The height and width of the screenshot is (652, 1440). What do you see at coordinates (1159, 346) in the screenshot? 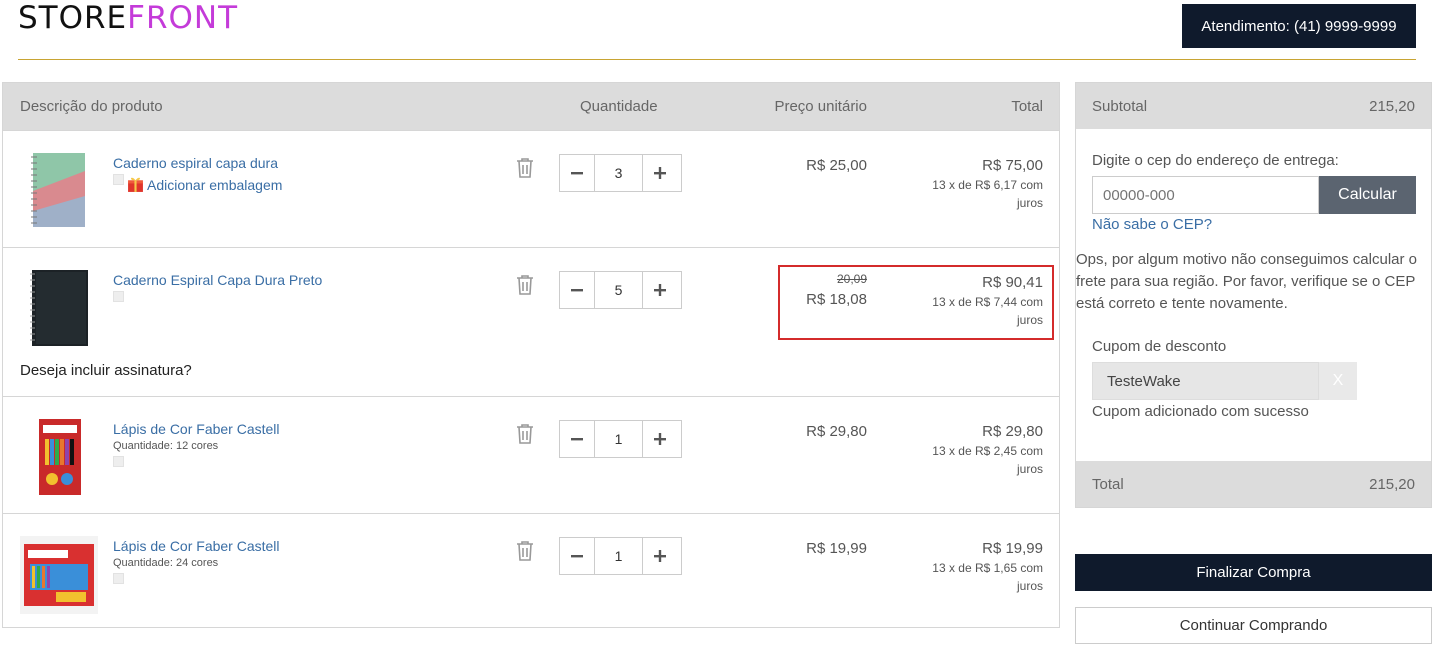
I see `coupon-label: Cupom de desconto` at bounding box center [1159, 346].